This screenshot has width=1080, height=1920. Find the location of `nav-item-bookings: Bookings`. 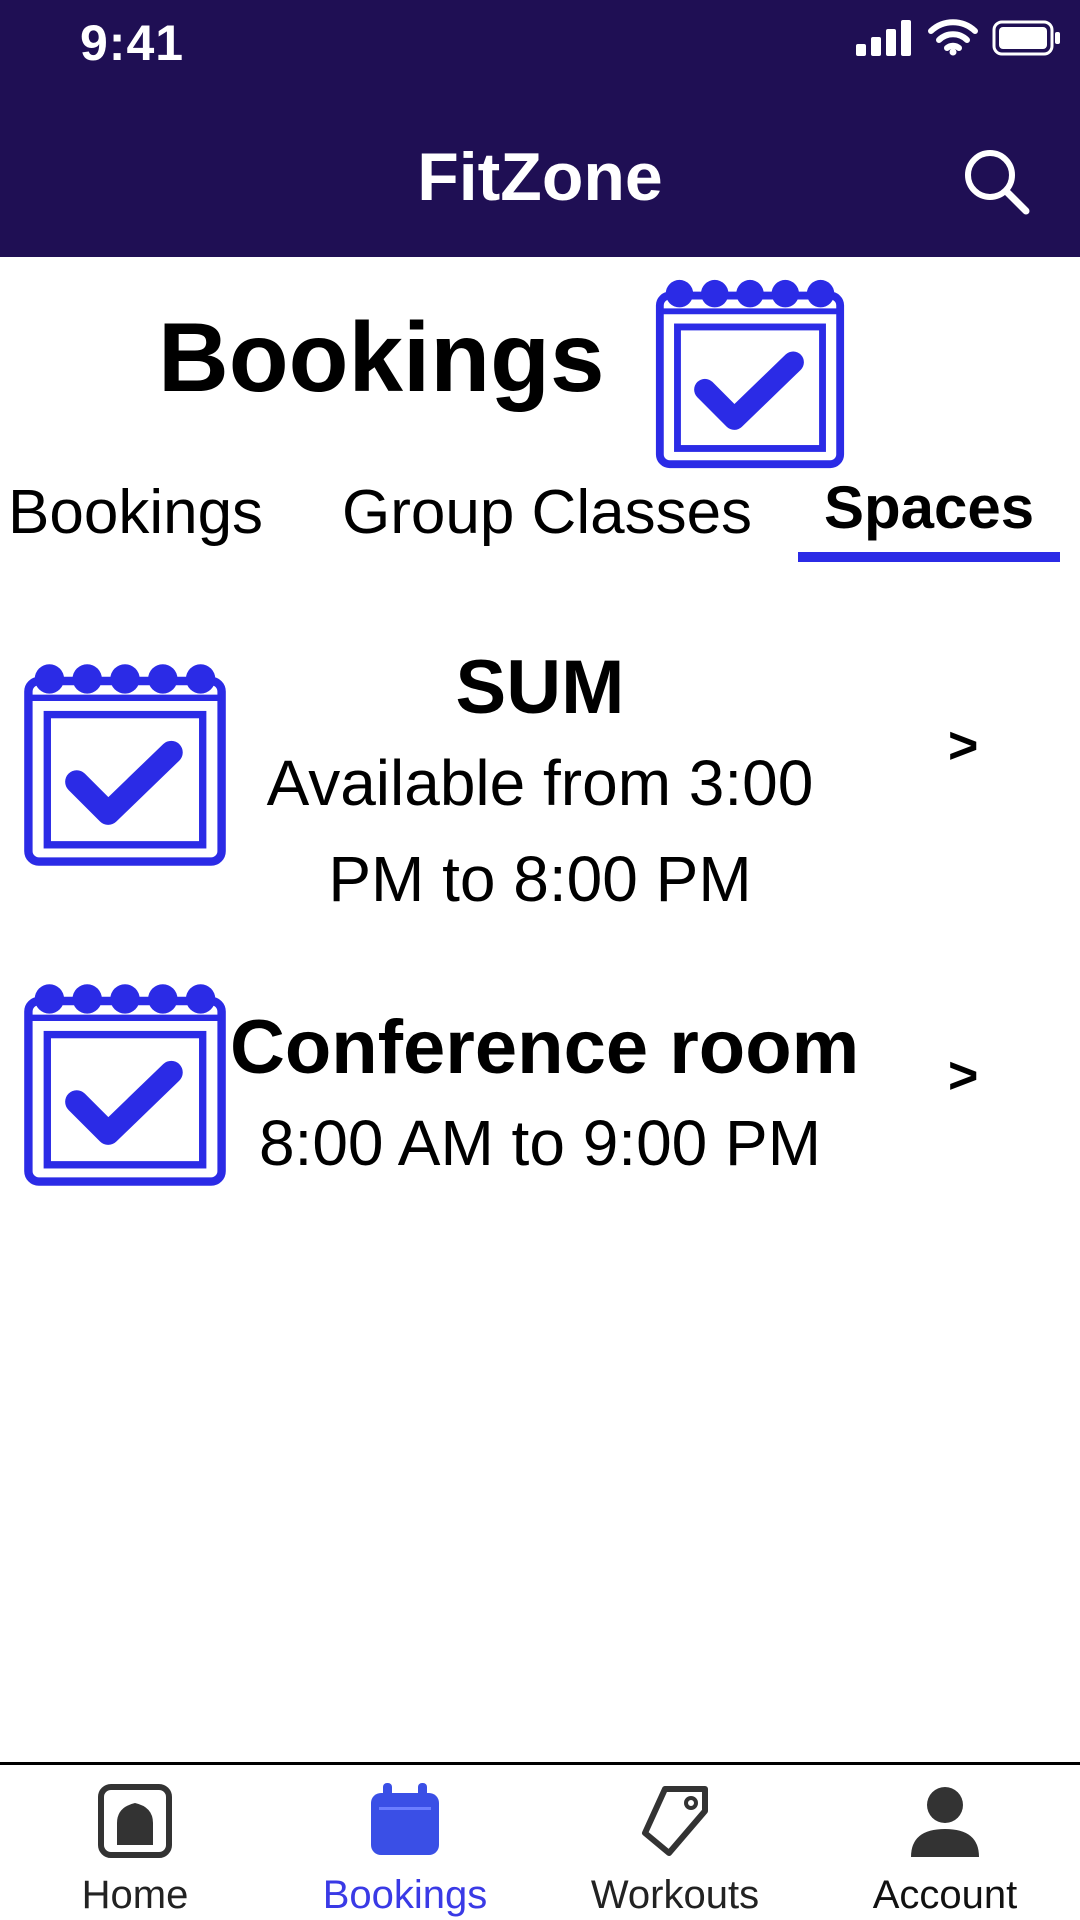

nav-item-bookings: Bookings is located at coordinates (405, 1842).